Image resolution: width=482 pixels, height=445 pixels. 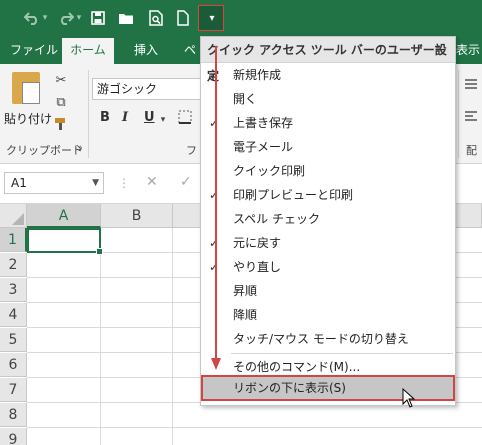 I want to click on paste-button: 貼り付け, so click(x=28, y=100).